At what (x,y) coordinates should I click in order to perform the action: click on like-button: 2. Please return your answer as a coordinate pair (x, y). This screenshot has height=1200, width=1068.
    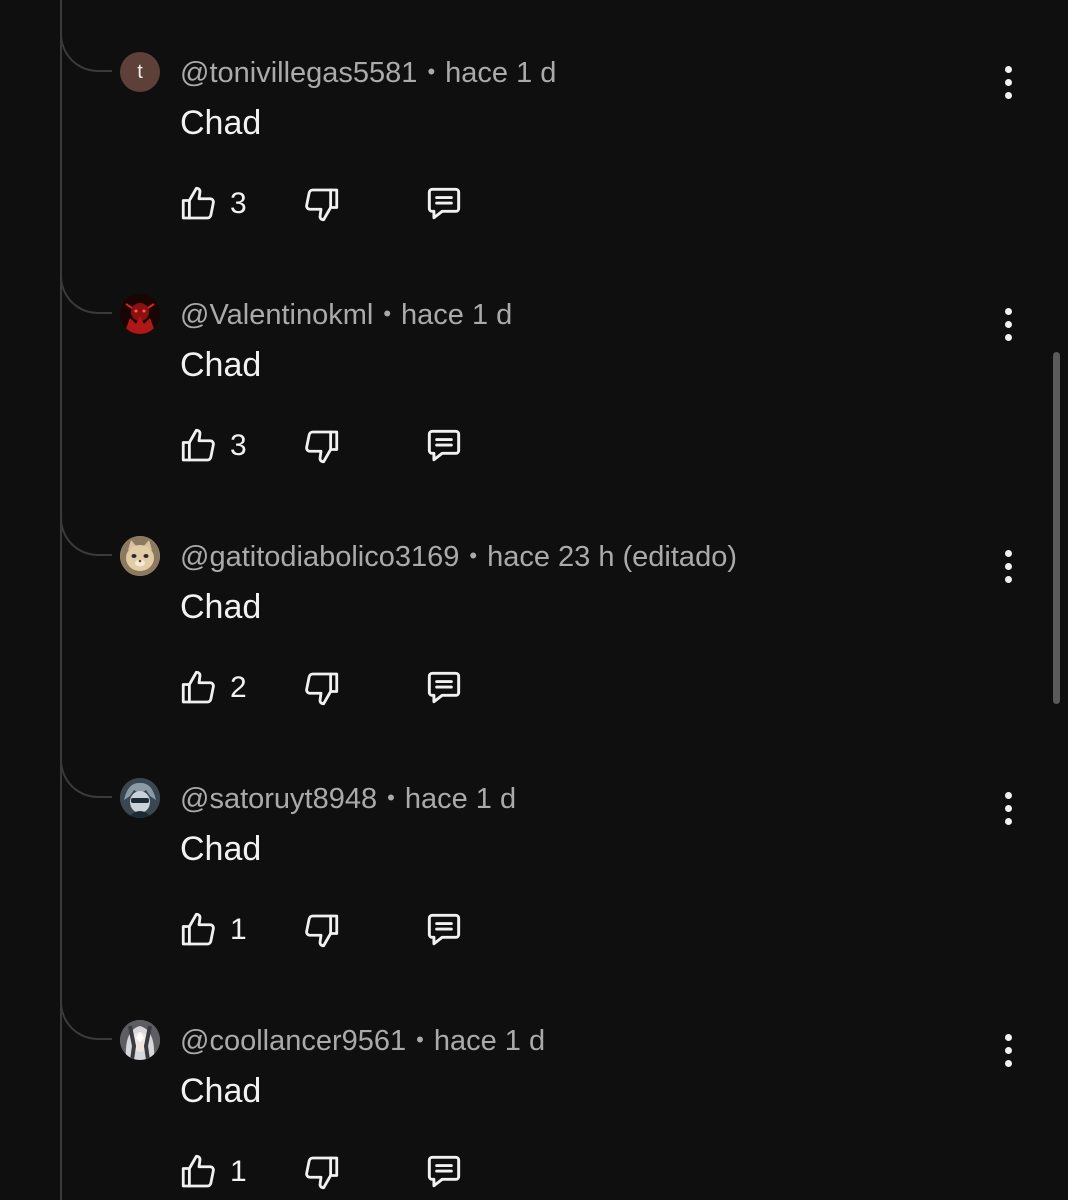
    Looking at the image, I should click on (236, 688).